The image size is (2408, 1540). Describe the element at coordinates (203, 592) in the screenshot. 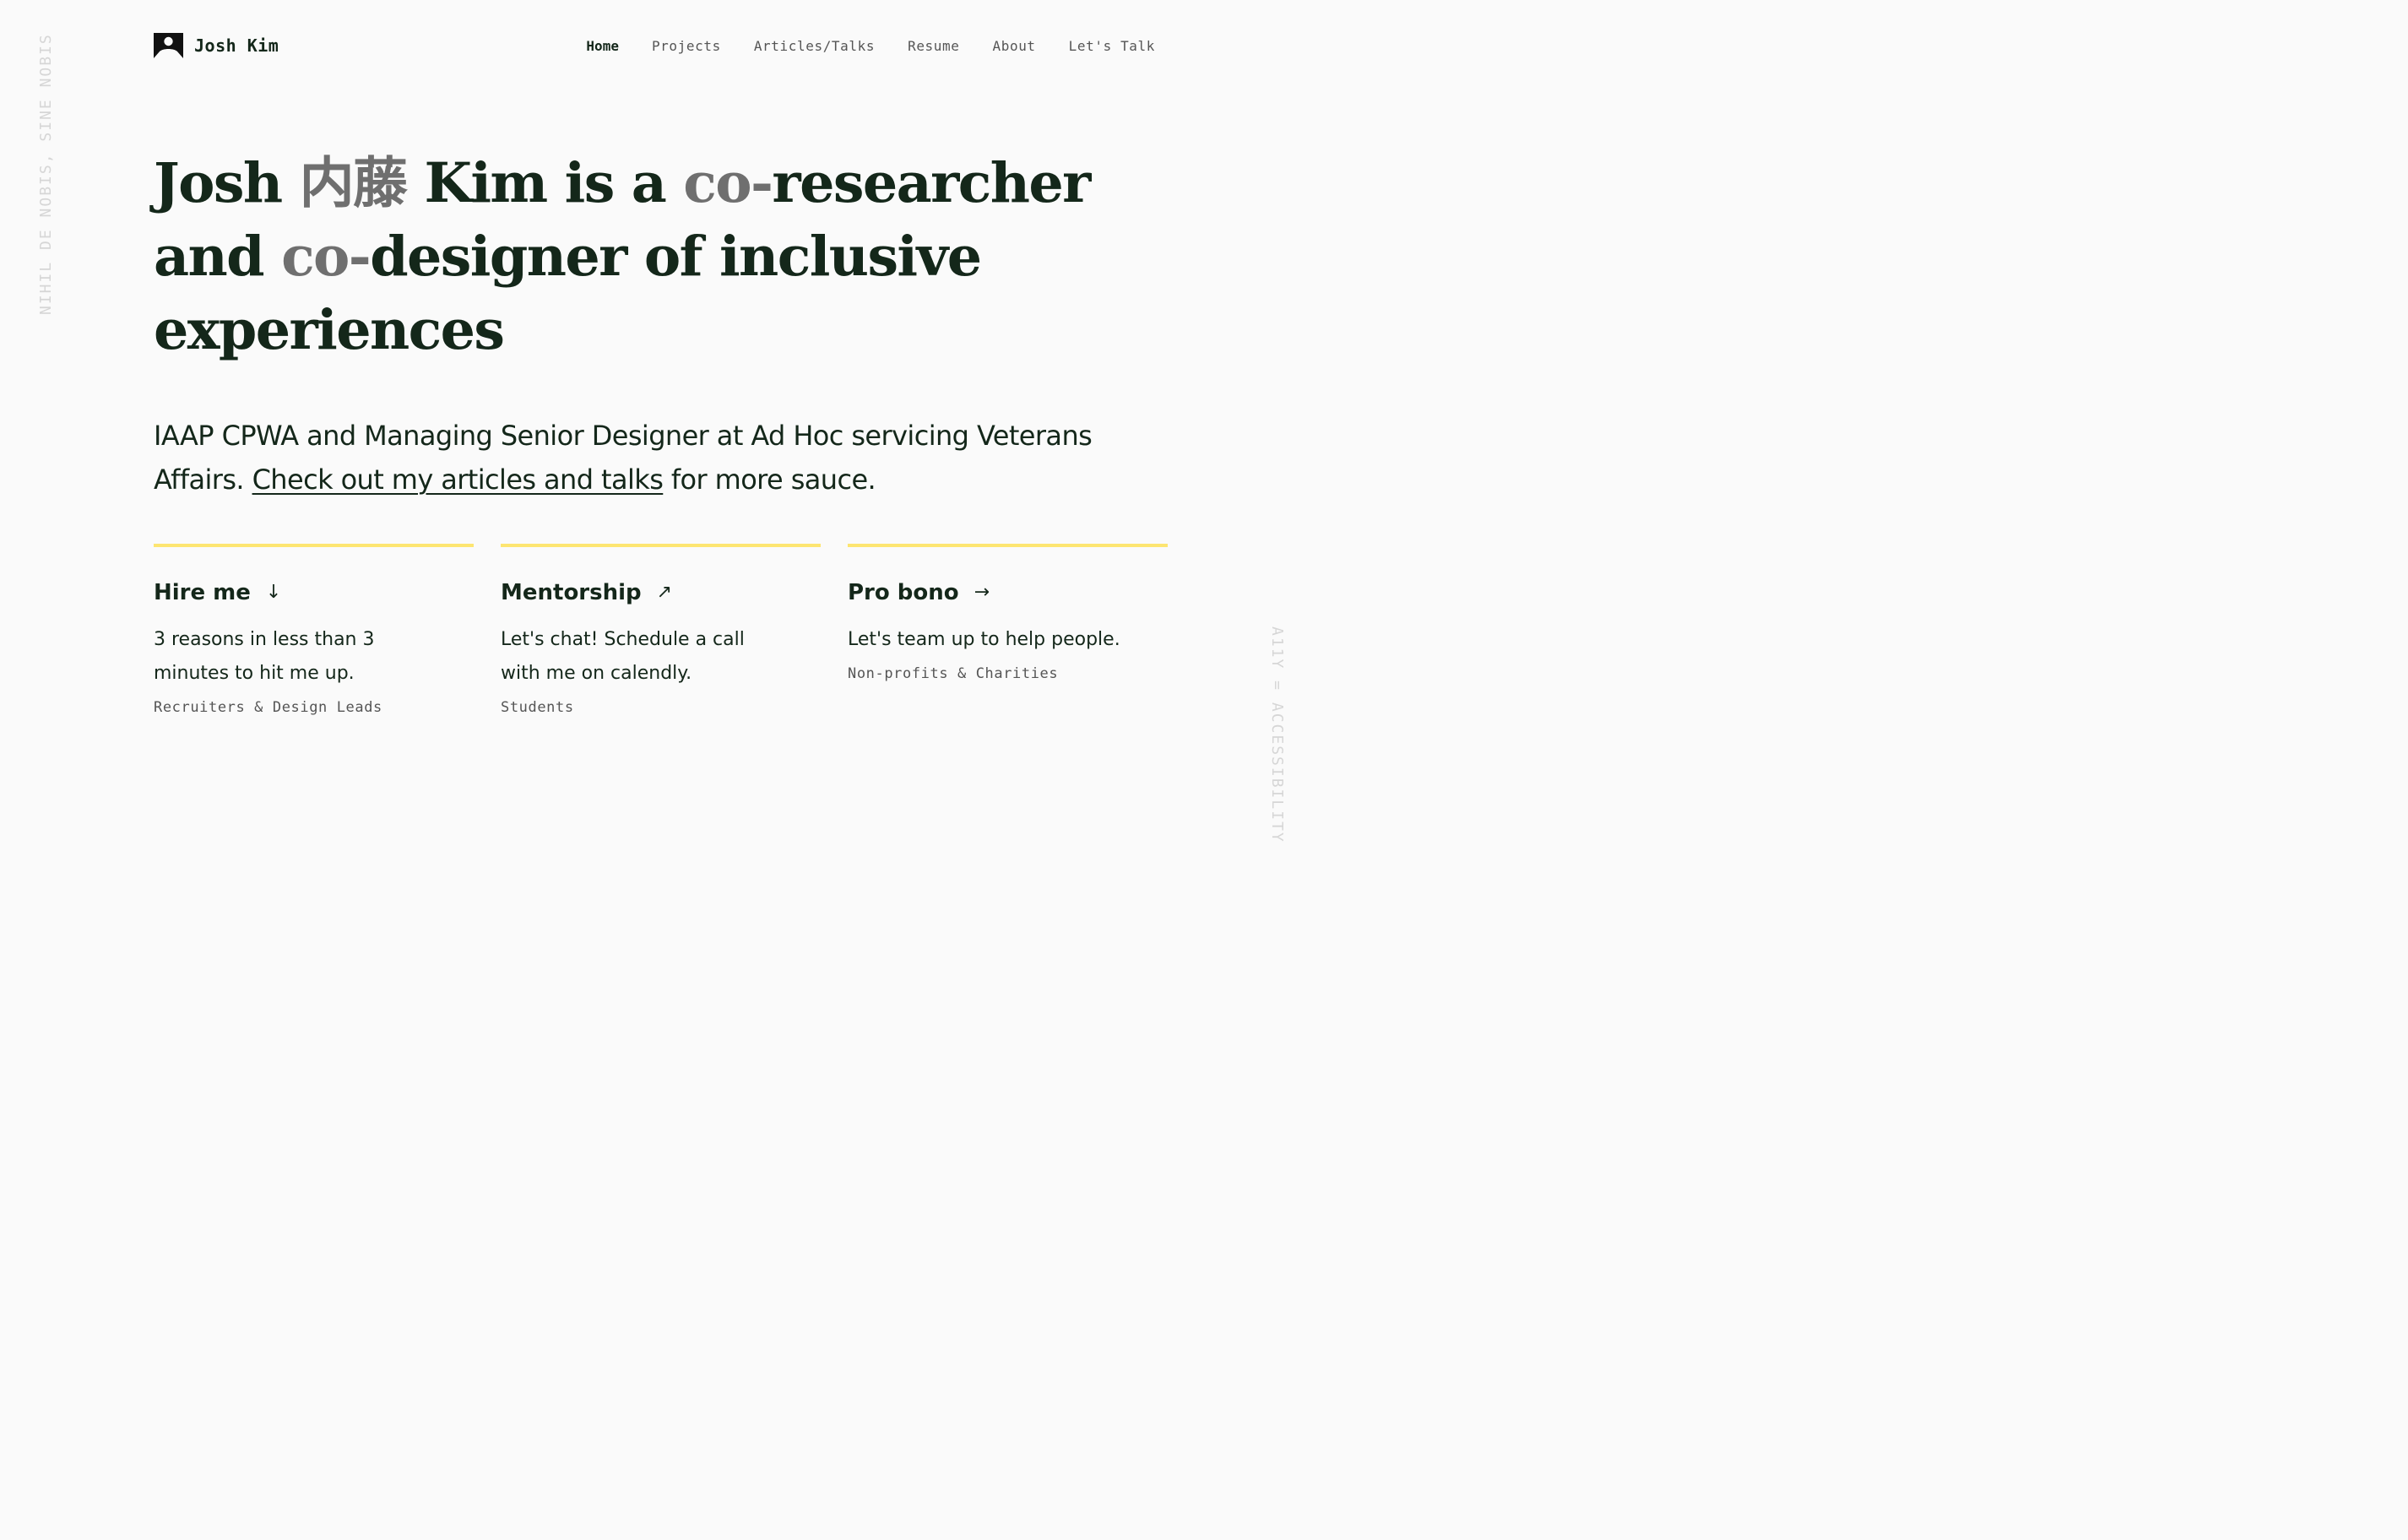

I see `card-title-text: Hire me` at that location.